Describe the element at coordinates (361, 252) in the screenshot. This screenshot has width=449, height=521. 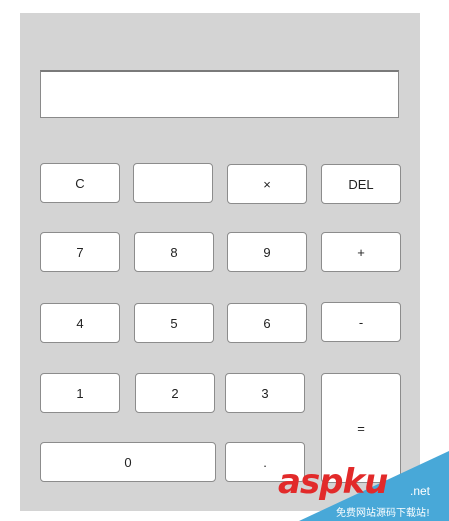
I see `plus-button: +` at that location.